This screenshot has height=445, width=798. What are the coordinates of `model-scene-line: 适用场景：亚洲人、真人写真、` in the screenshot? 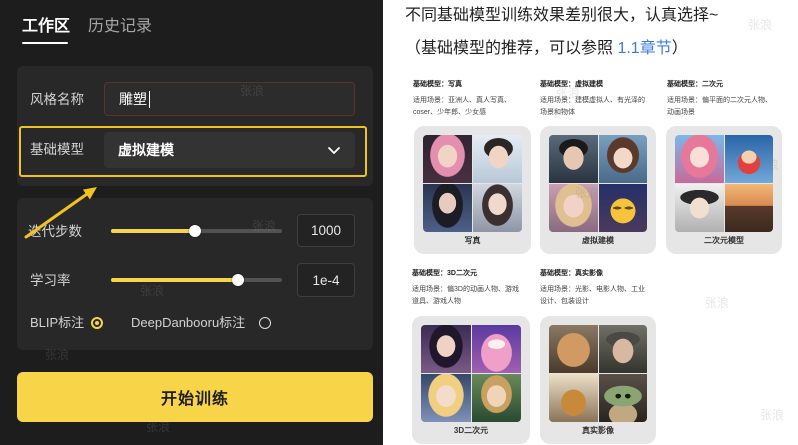 It's located at (462, 100).